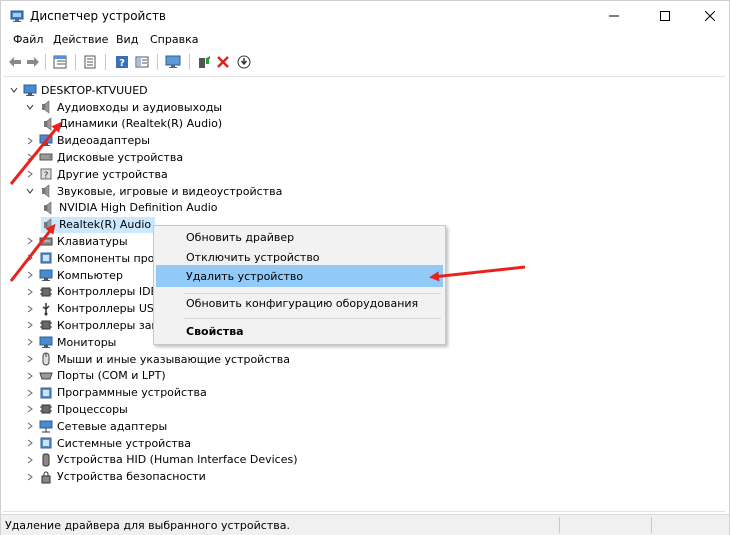 This screenshot has width=730, height=535. I want to click on device-category: Порты (COM и LPT), so click(102, 376).